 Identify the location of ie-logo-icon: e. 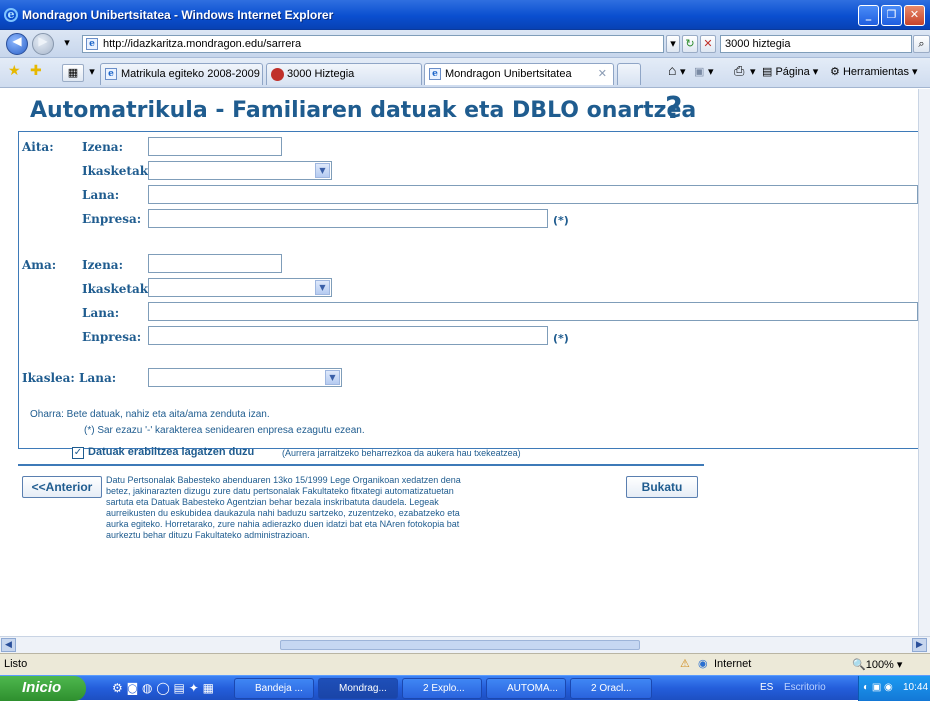
(11, 15).